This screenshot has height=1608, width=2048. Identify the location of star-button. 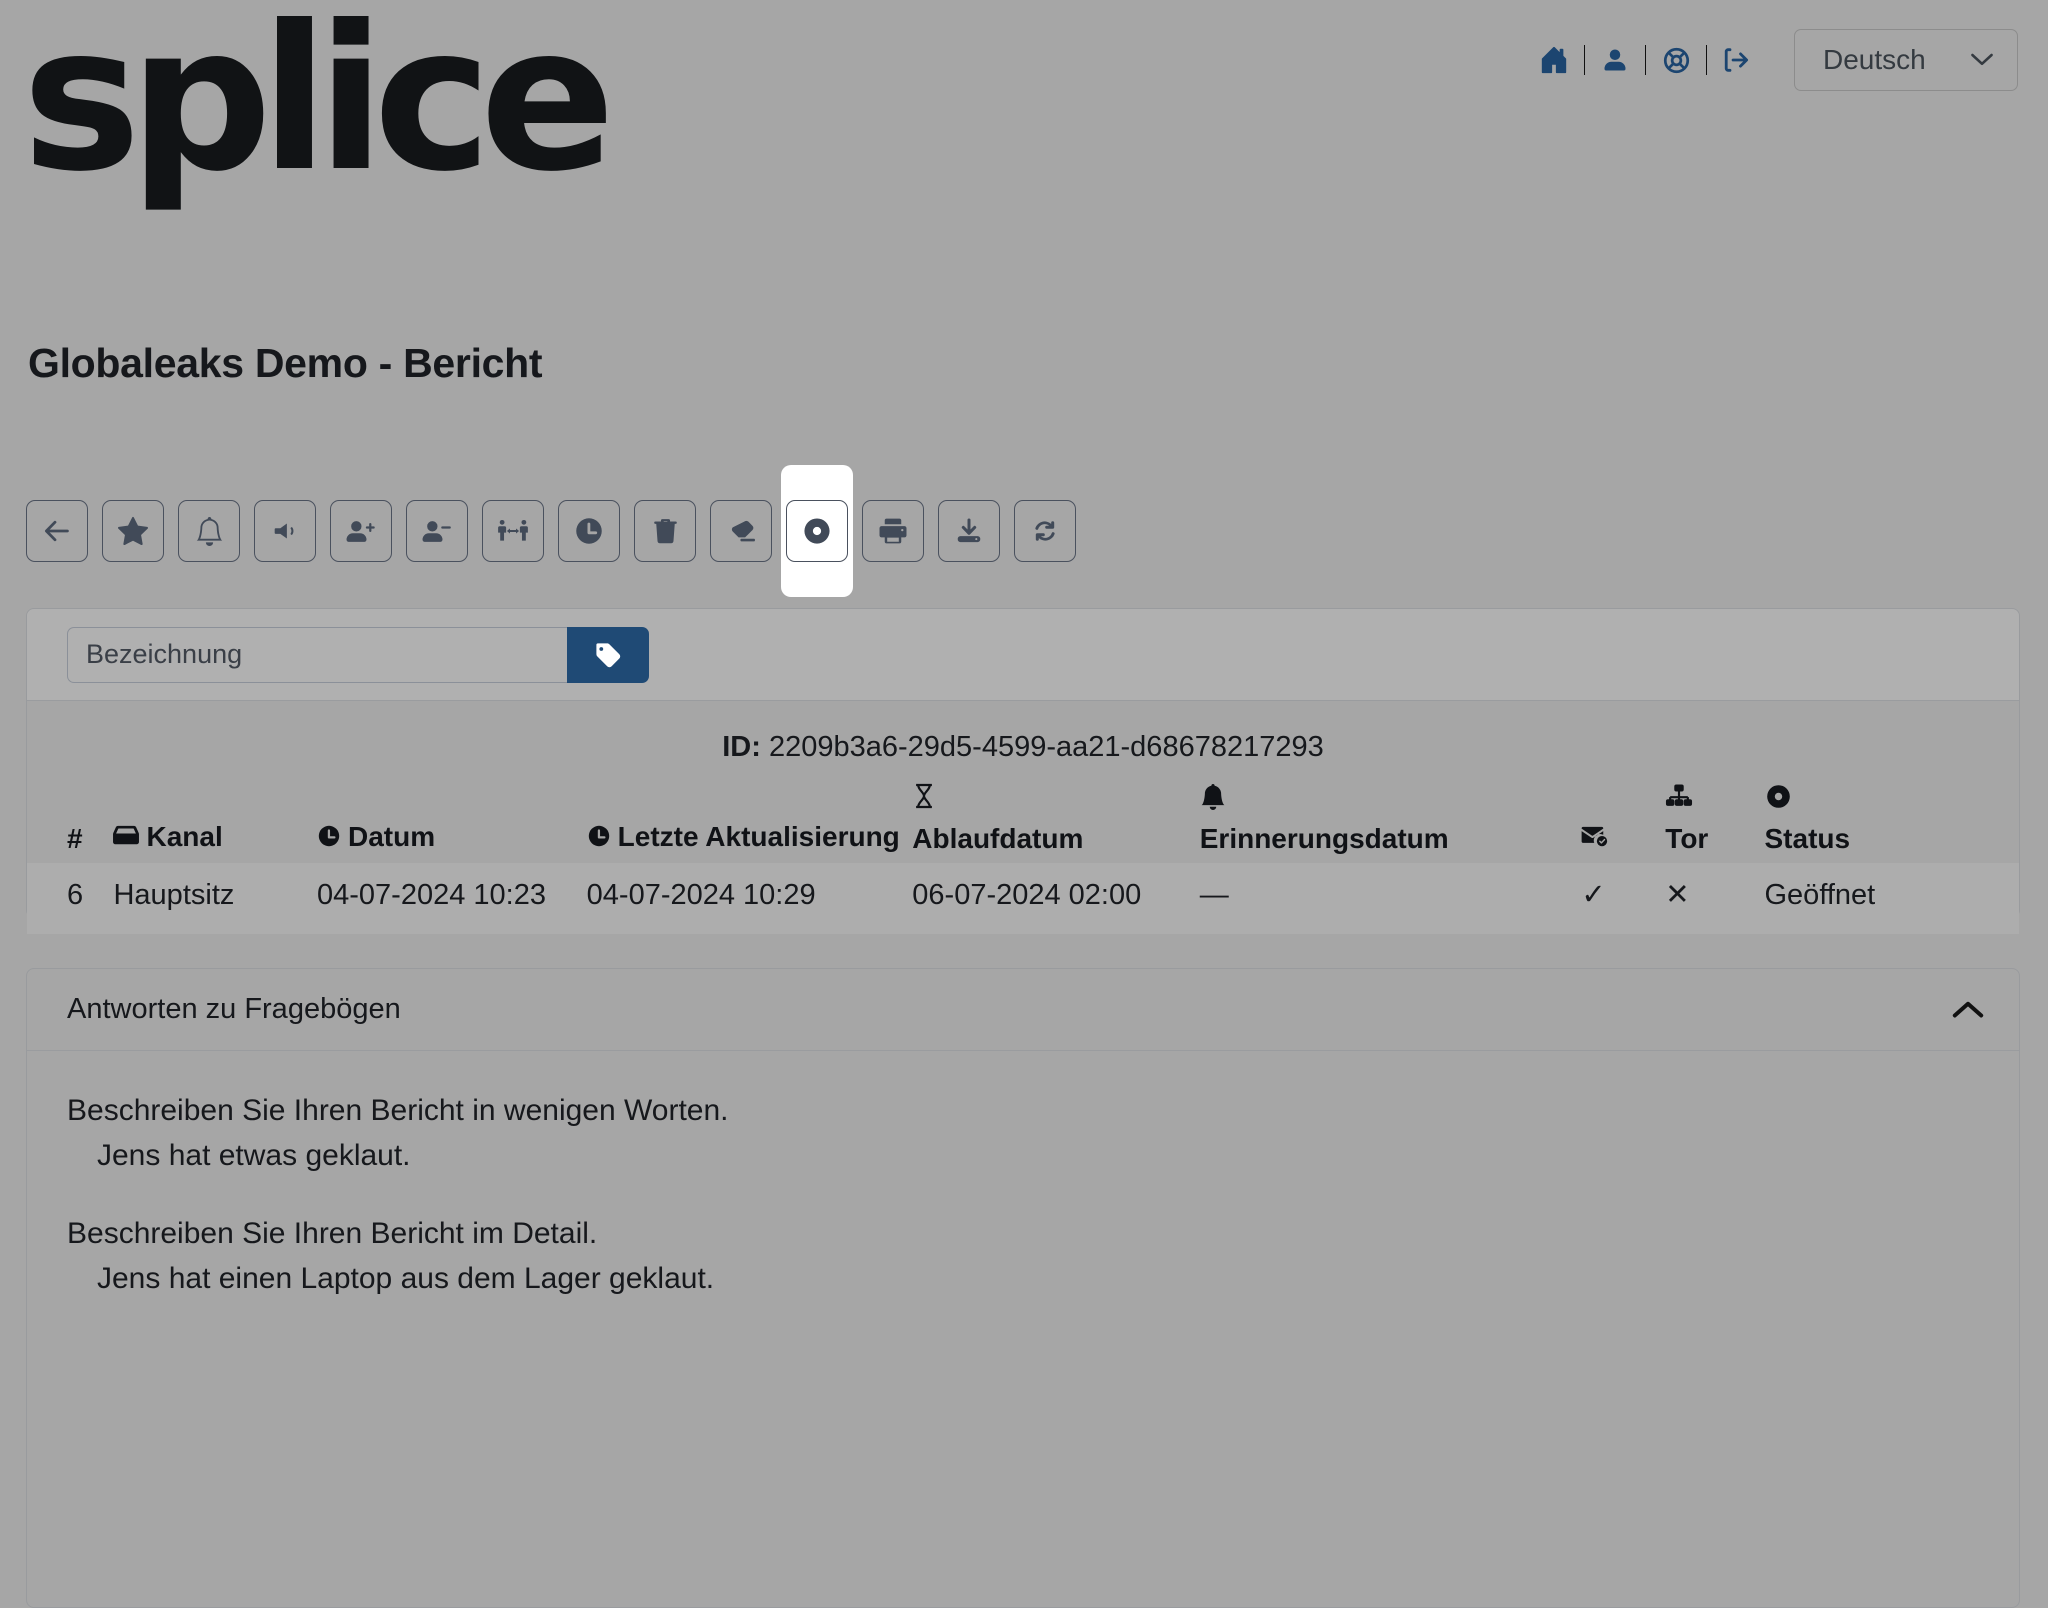
(133, 531).